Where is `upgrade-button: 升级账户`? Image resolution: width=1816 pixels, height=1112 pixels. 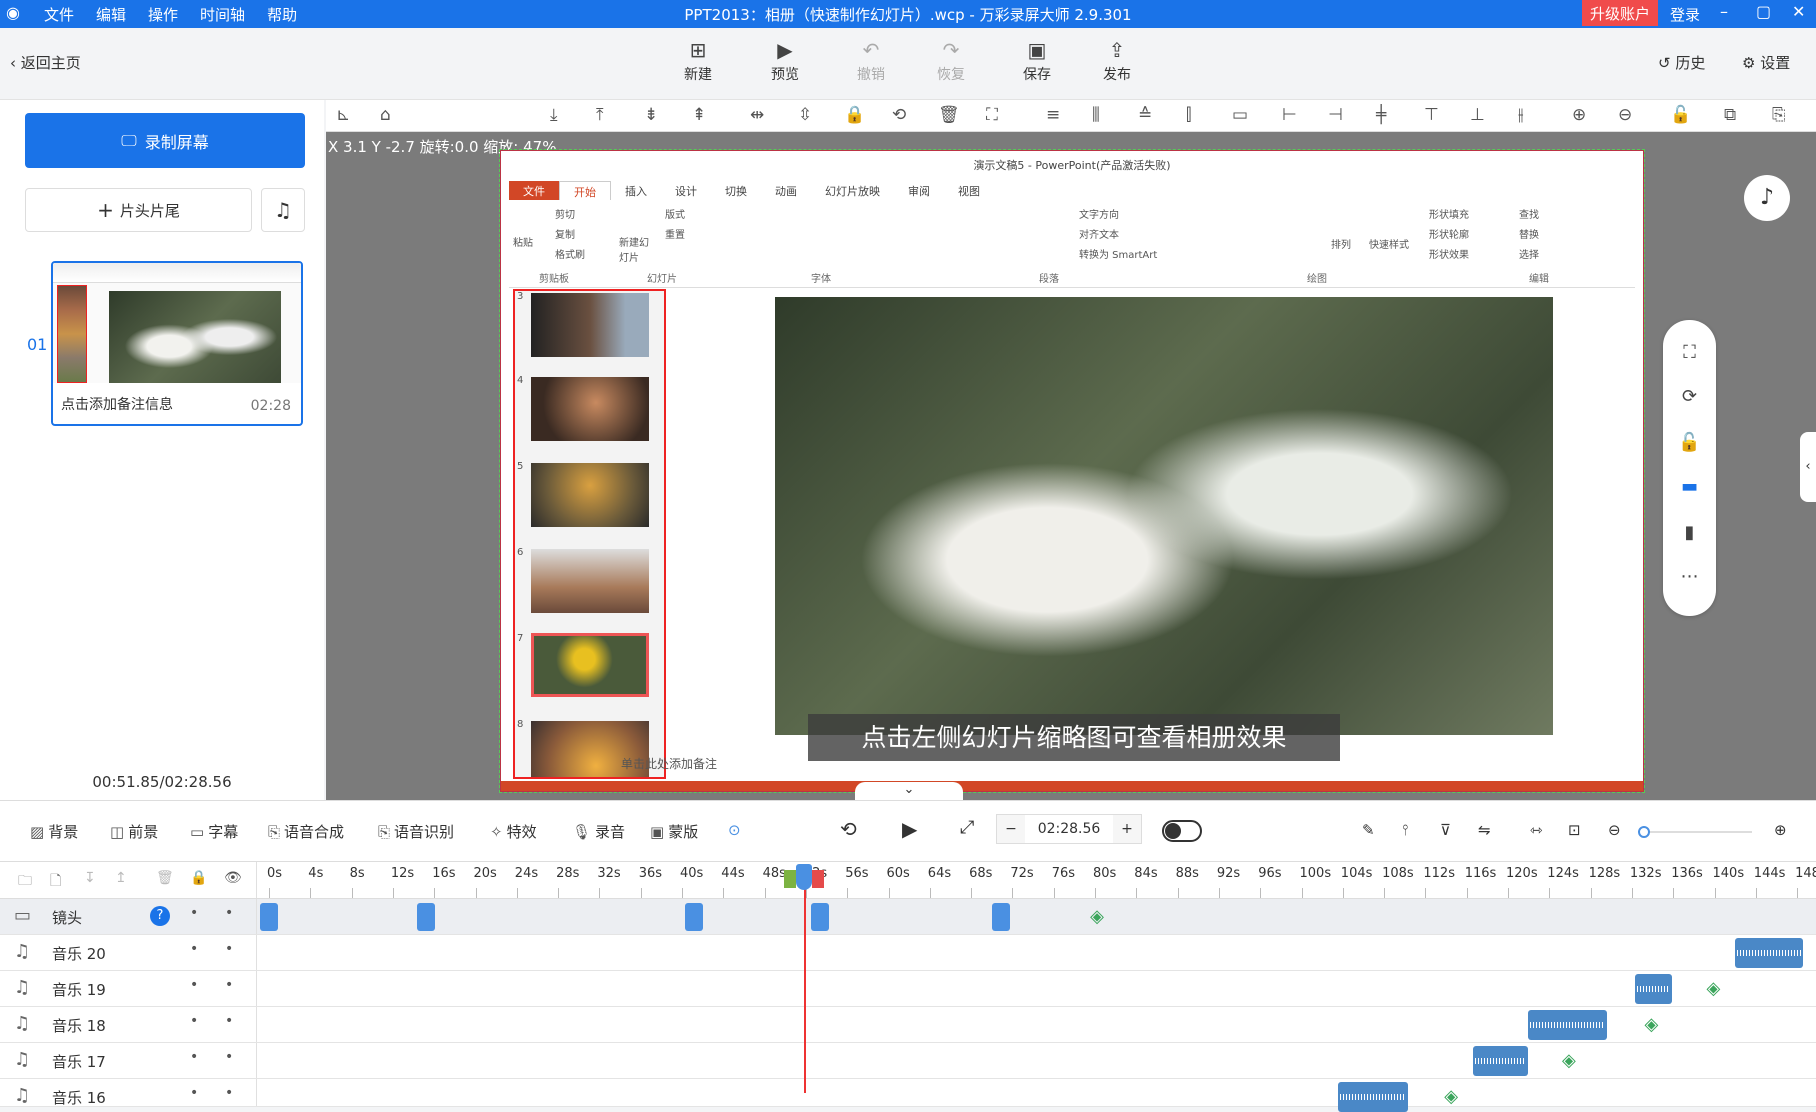 upgrade-button: 升级账户 is located at coordinates (1620, 13).